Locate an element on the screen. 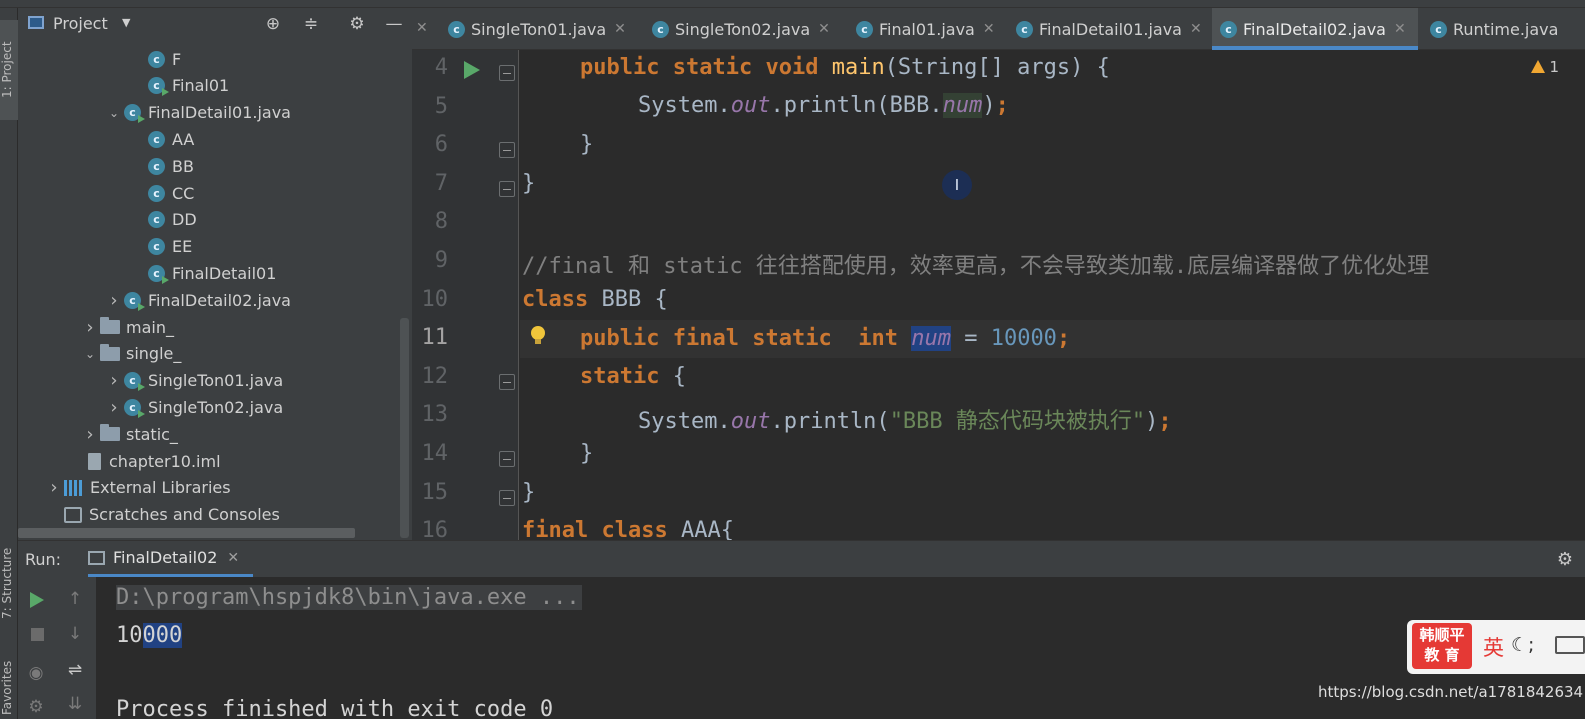 This screenshot has width=1585, height=719. tree-item: Scratches and Consoles is located at coordinates (162, 515).